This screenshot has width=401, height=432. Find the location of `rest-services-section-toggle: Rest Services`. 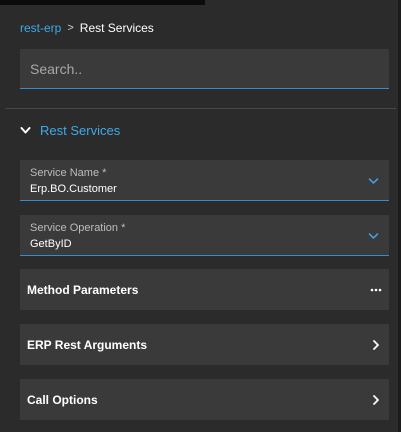

rest-services-section-toggle: Rest Services is located at coordinates (70, 130).